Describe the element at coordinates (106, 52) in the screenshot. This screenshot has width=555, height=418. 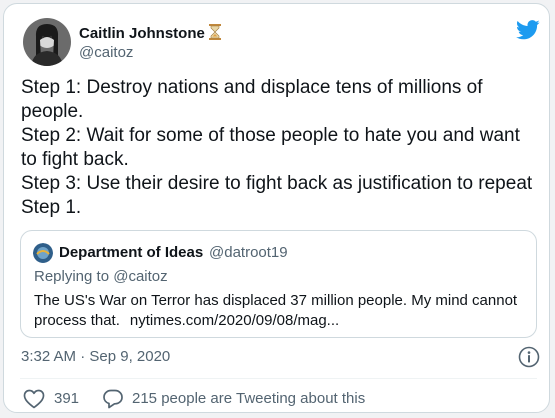
I see `author-handle: @caitoz` at that location.